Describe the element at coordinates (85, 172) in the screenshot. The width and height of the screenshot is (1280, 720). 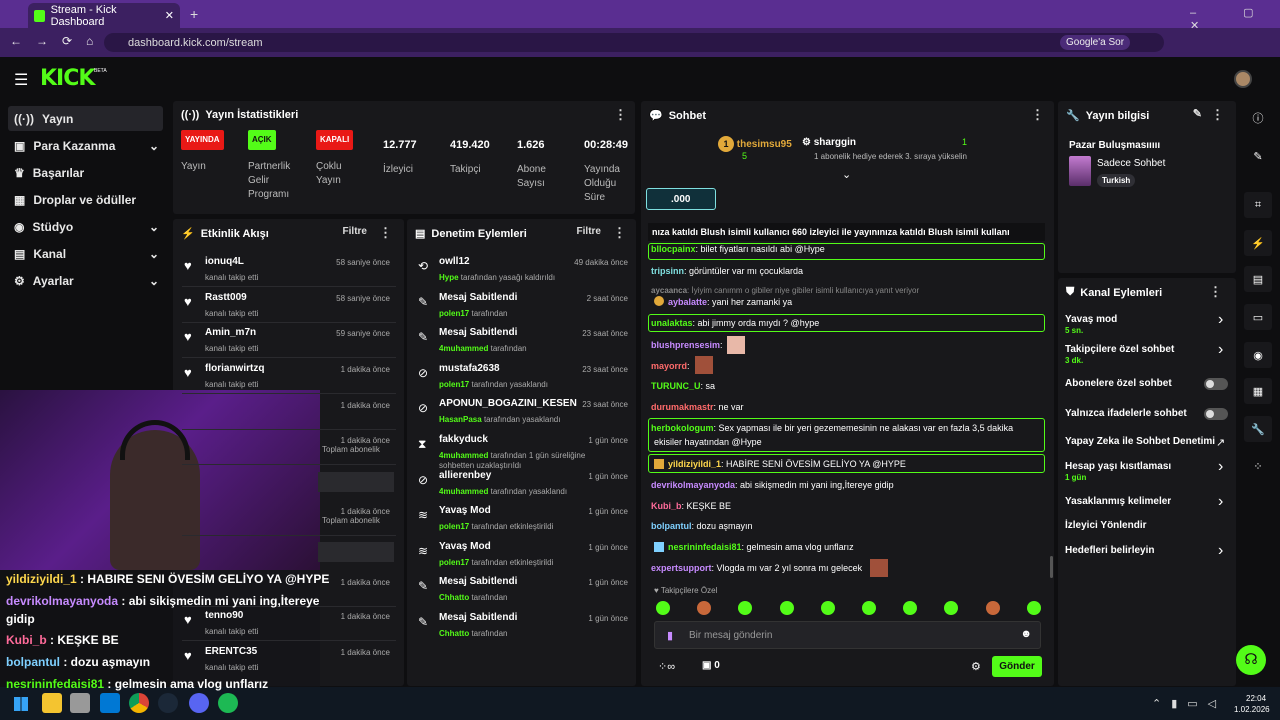
I see `sidebar-item-achievements: ♛ Başarılar` at that location.